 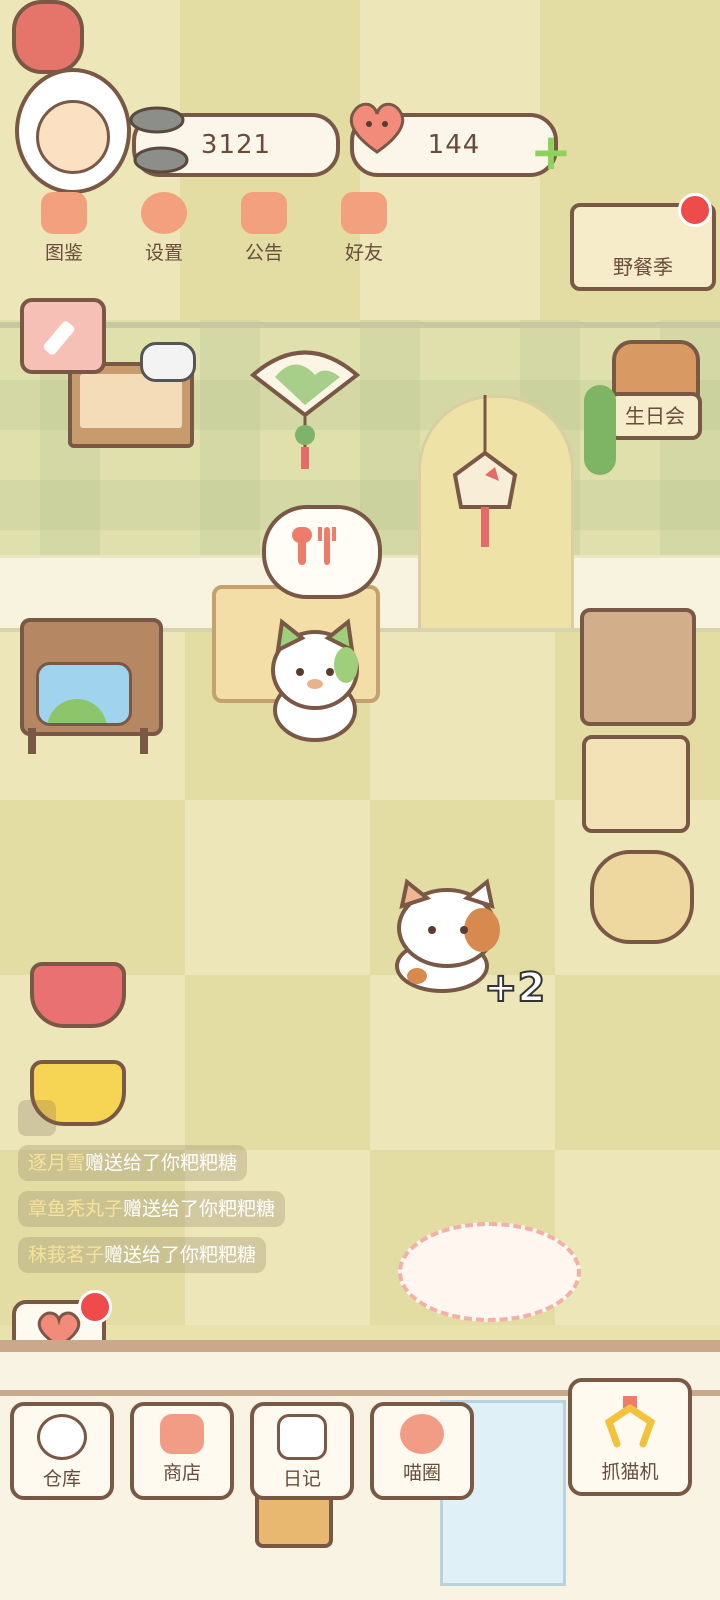 I want to click on top-menu: 图鉴 设置 公告 好友, so click(x=214, y=228).